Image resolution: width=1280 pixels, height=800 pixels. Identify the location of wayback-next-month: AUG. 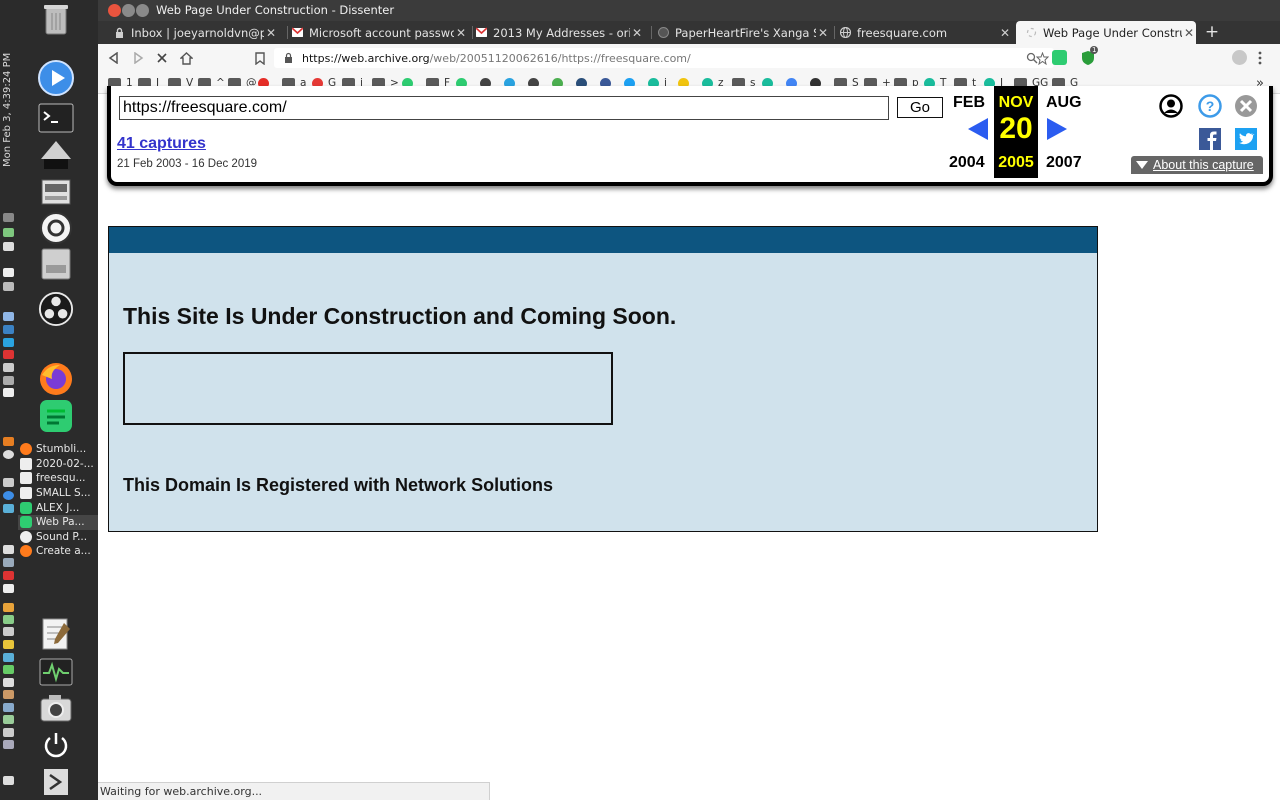
(1064, 103).